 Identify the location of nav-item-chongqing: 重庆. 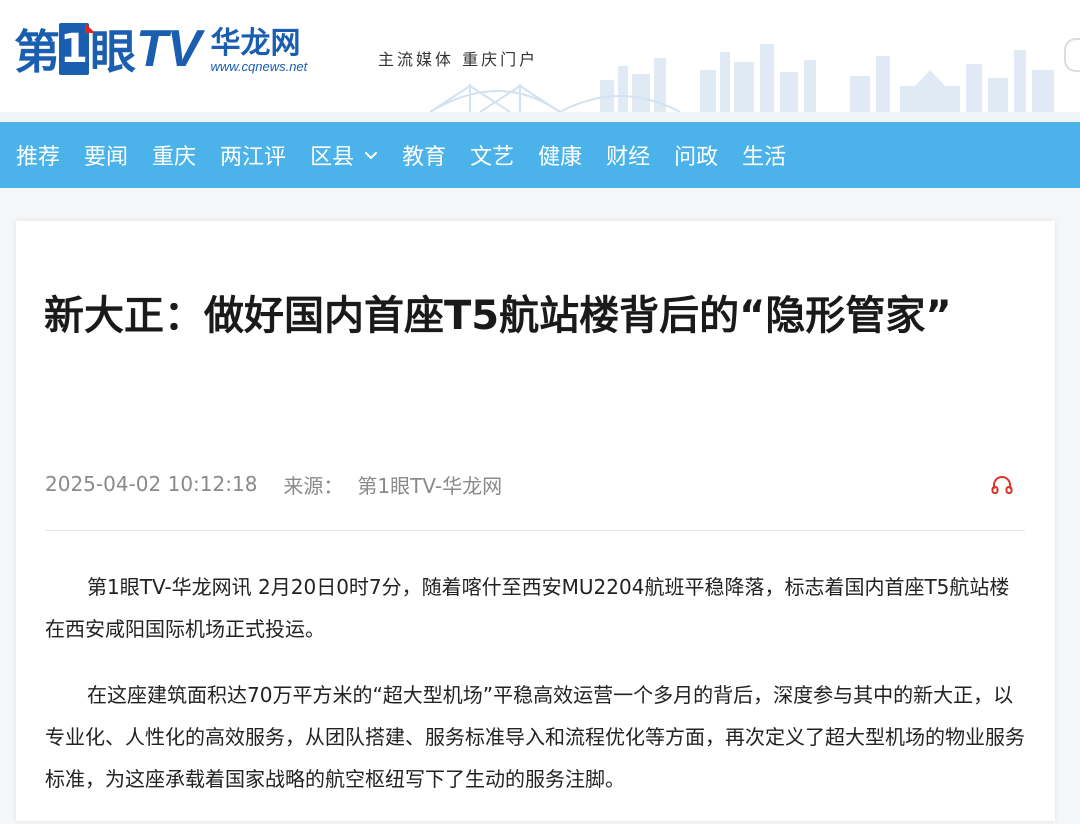
(186, 155).